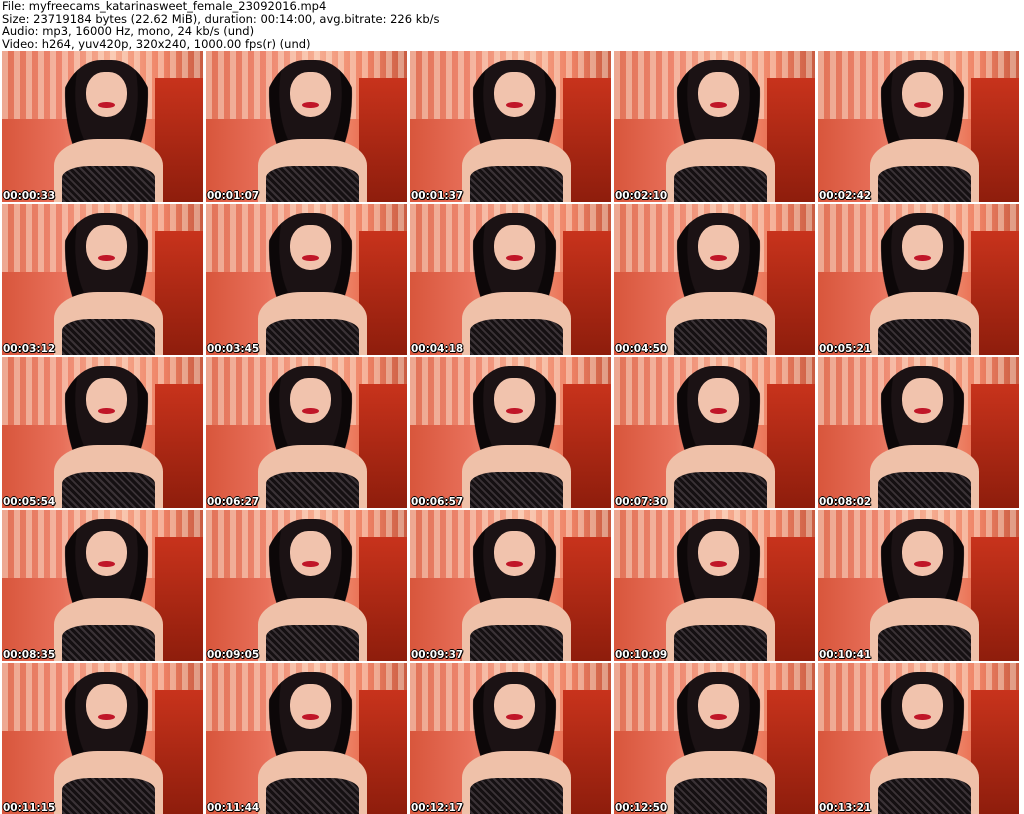  I want to click on video-thumbnail: 00:02:10, so click(714, 126).